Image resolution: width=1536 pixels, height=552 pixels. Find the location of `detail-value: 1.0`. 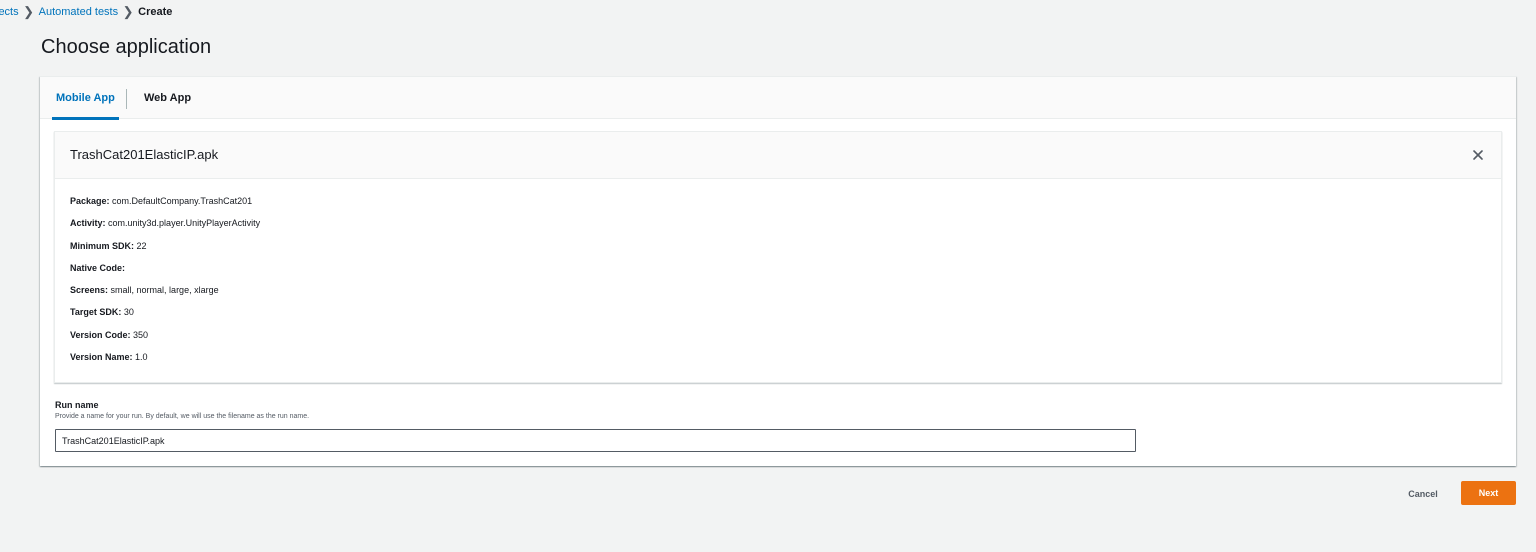

detail-value: 1.0 is located at coordinates (141, 357).